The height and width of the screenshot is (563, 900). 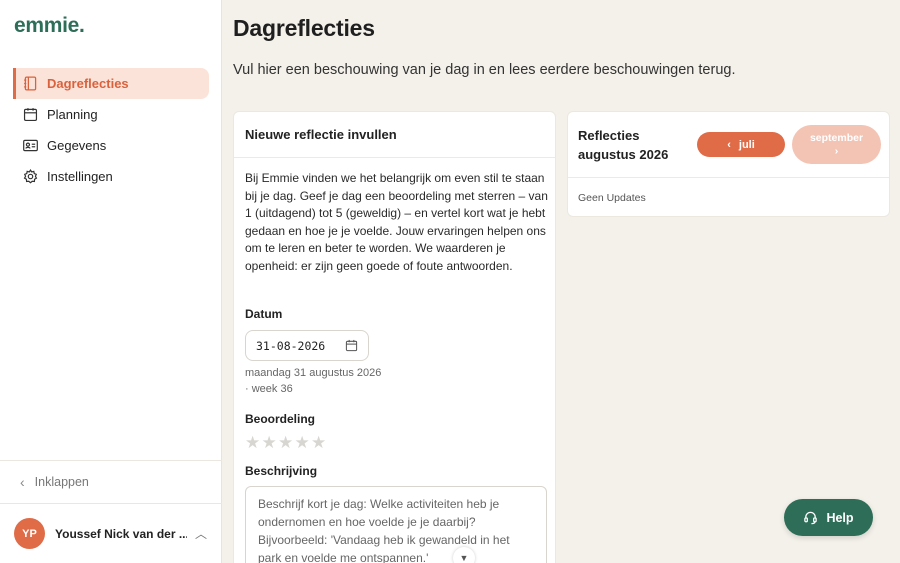 I want to click on collapse-sidebar-button: ‹ Inklappen, so click(x=111, y=481).